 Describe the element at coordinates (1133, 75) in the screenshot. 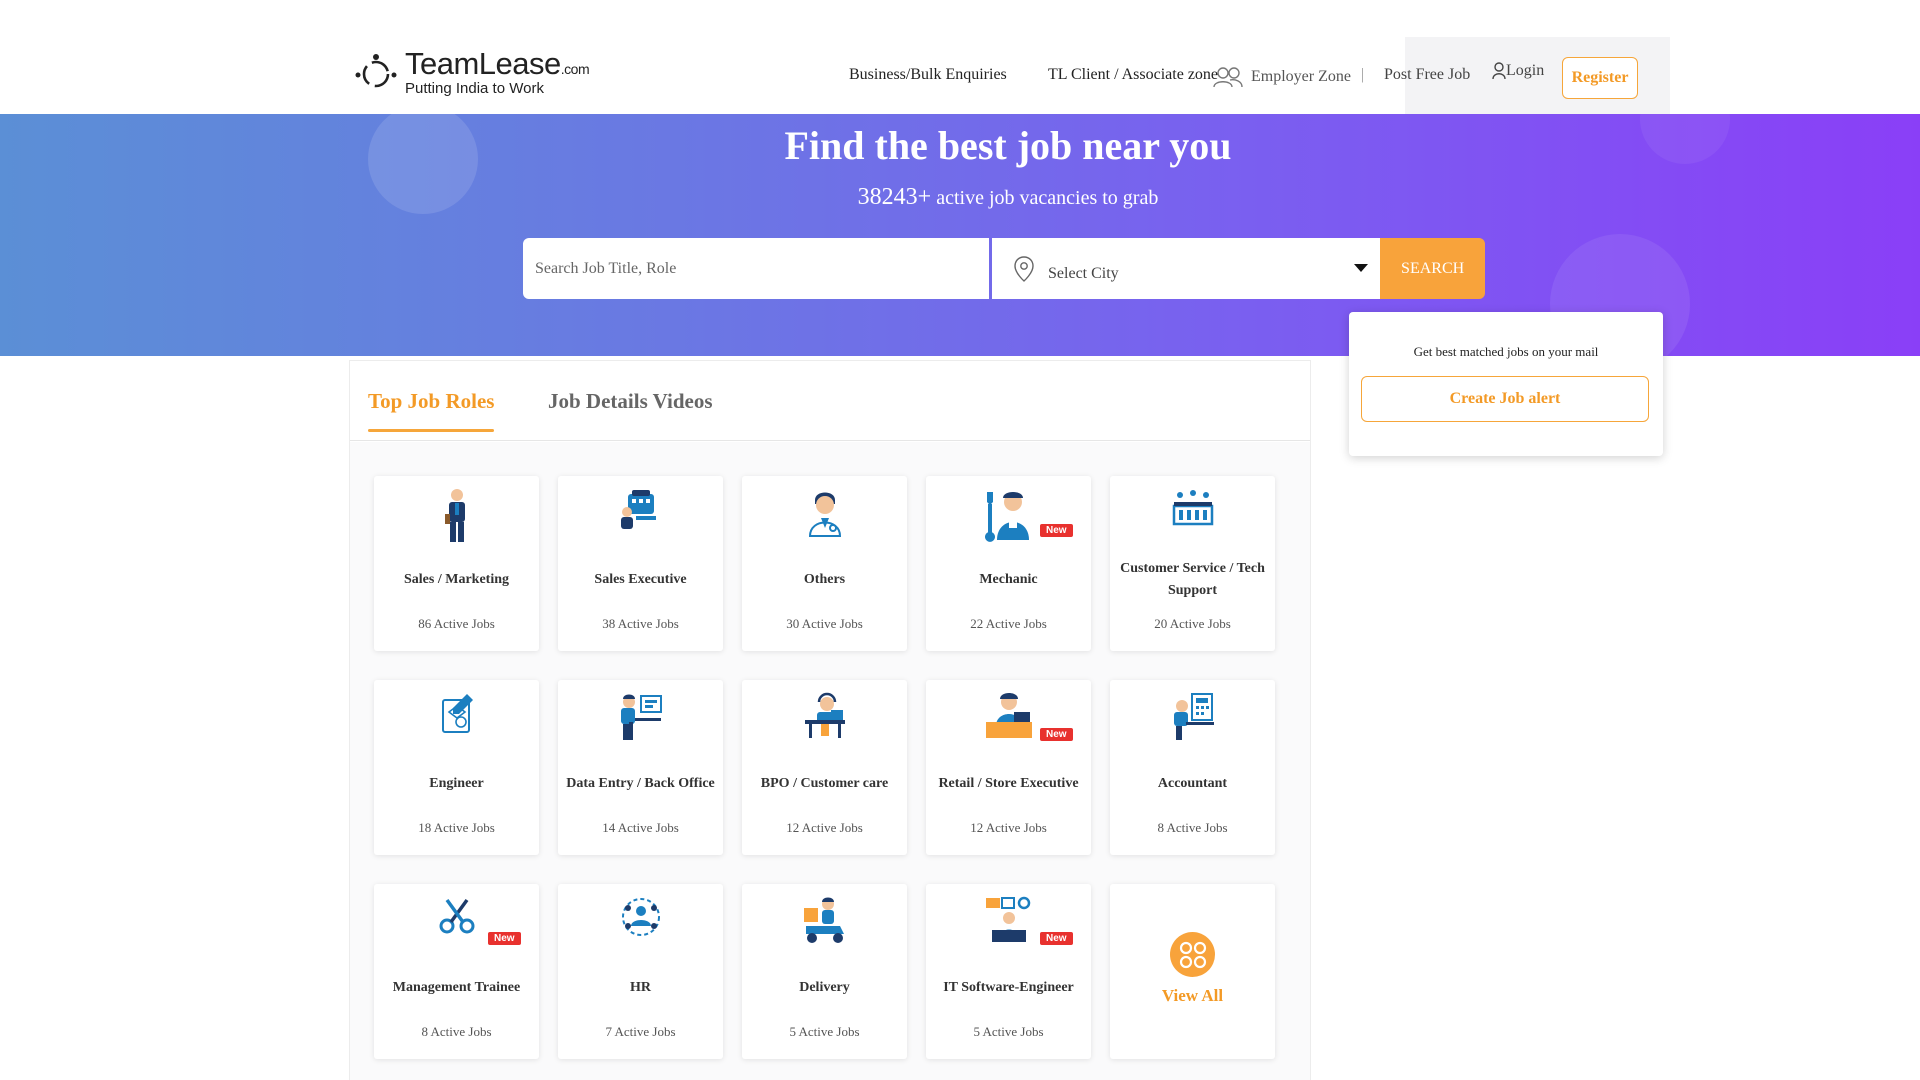

I see `nav-tl-client-associate-zone: TL Client / Associate zone` at that location.